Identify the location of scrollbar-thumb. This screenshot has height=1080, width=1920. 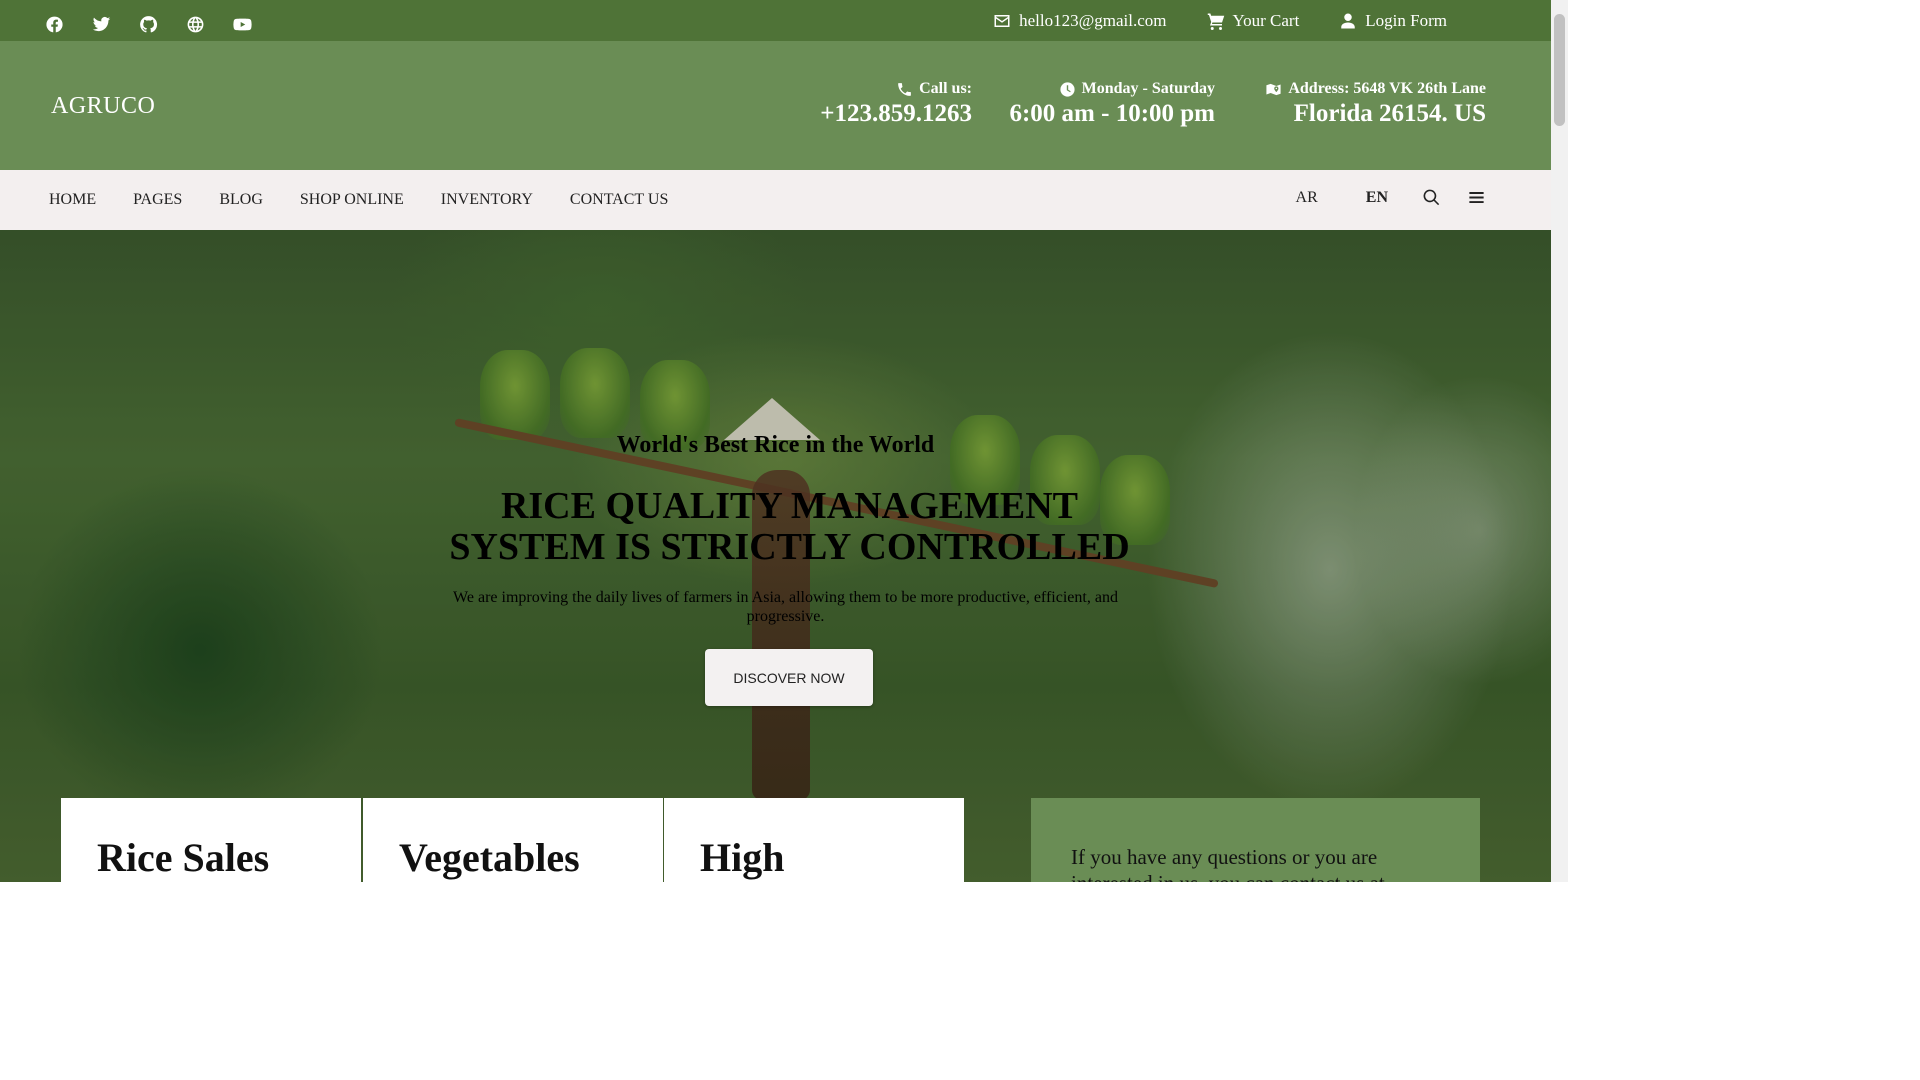
(1559, 70).